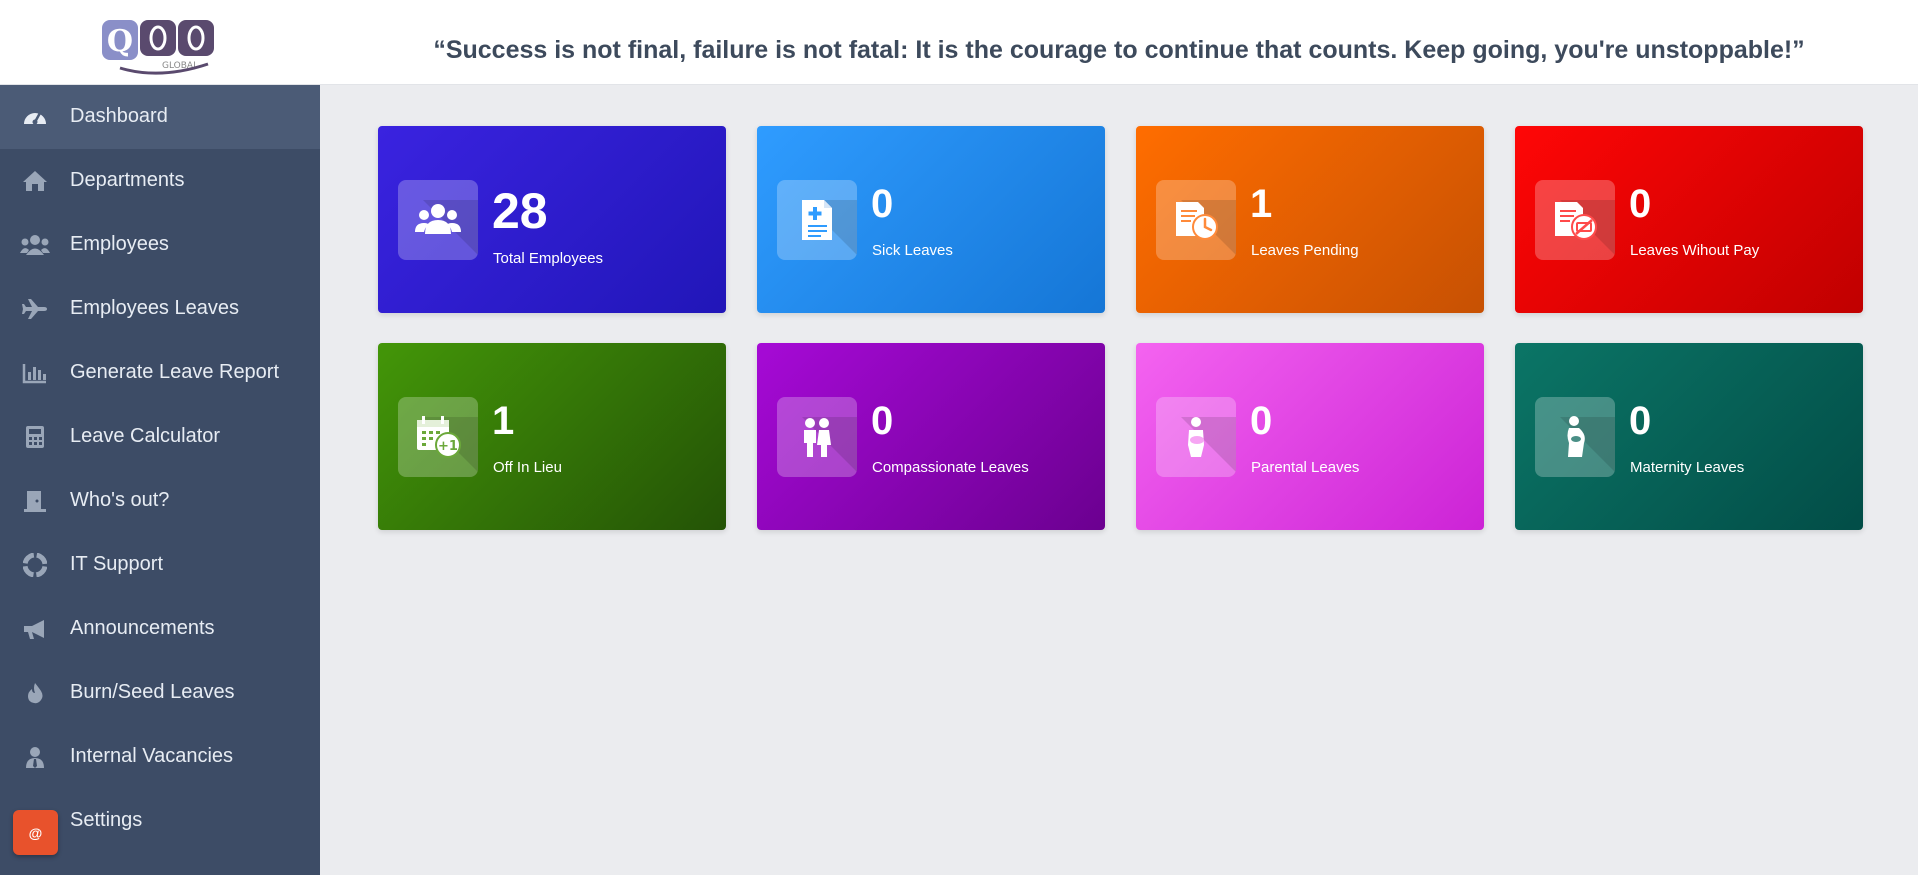  What do you see at coordinates (1695, 250) in the screenshot?
I see `card-label: Leaves Wihout Pay` at bounding box center [1695, 250].